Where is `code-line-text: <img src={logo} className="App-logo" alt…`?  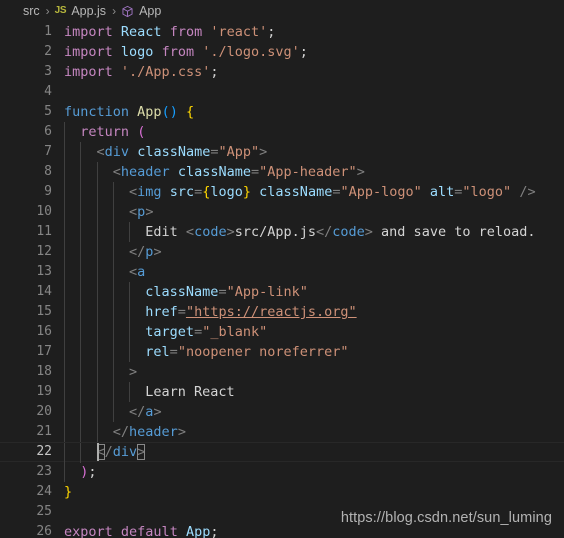
code-line-text: <img src={logo} className="App-logo" alt… is located at coordinates (332, 192).